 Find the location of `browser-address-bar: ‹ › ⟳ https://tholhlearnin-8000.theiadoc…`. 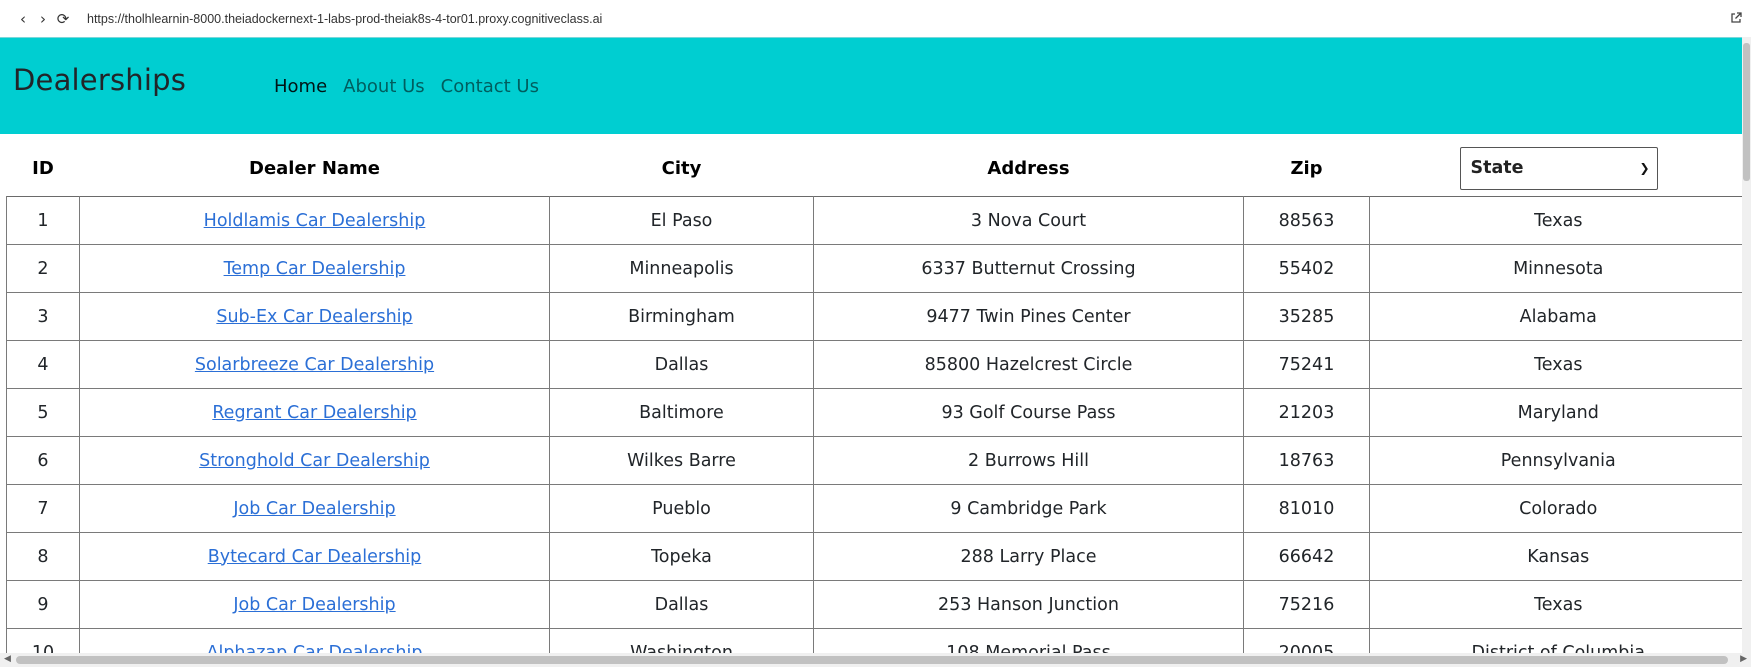

browser-address-bar: ‹ › ⟳ https://tholhlearnin-8000.theiadoc… is located at coordinates (875, 18).